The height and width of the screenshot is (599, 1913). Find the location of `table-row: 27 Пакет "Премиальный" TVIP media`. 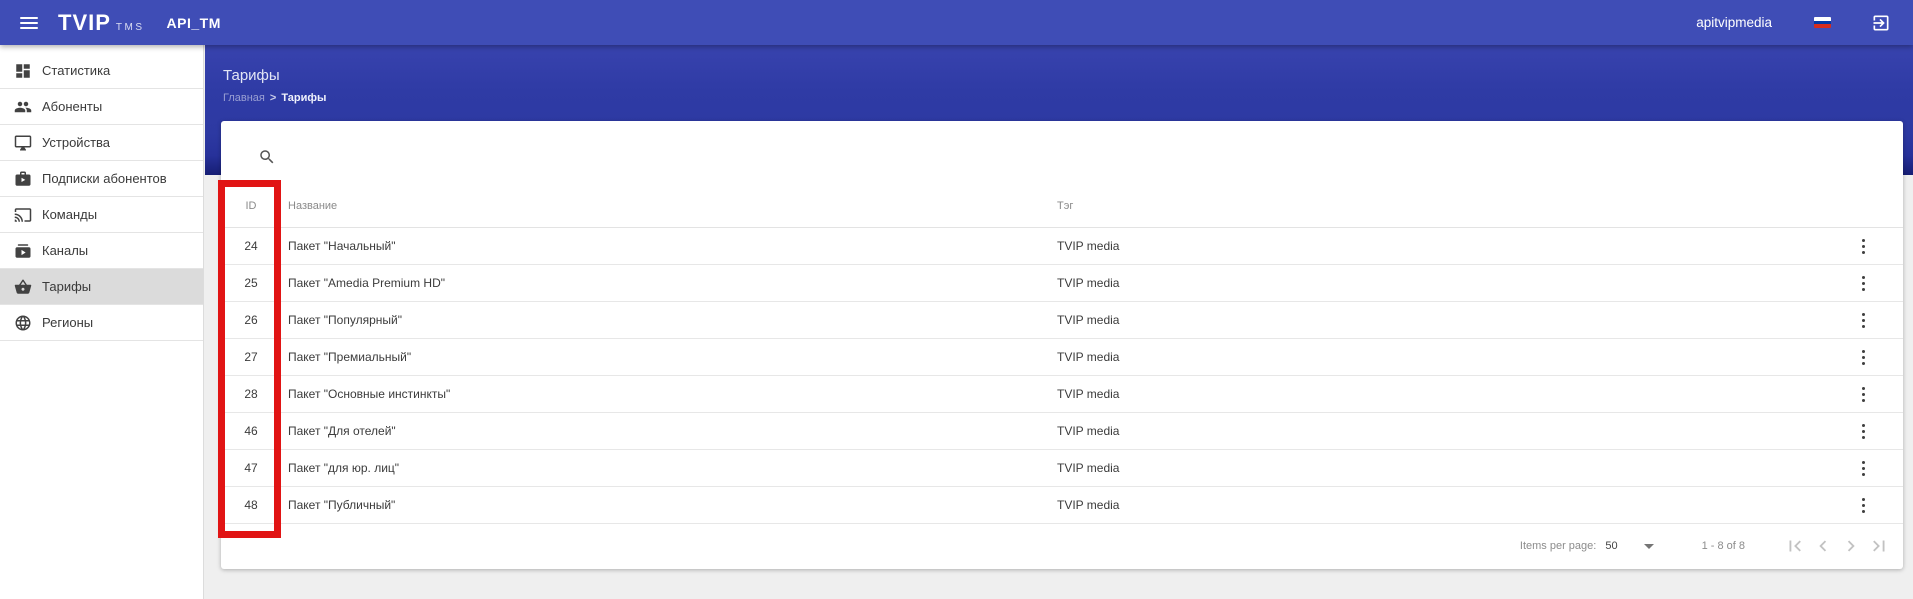

table-row: 27 Пакет "Премиальный" TVIP media is located at coordinates (1062, 357).